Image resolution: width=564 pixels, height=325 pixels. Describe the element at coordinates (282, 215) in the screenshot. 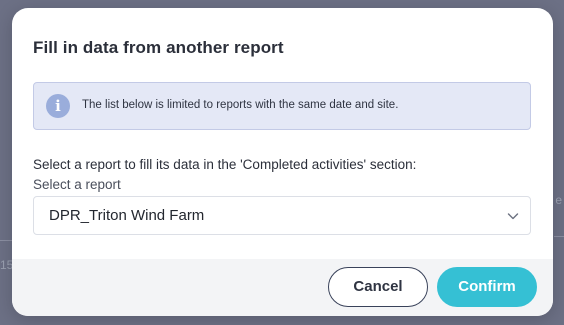

I see `report-select: DPR_Triton Wind Farm` at that location.